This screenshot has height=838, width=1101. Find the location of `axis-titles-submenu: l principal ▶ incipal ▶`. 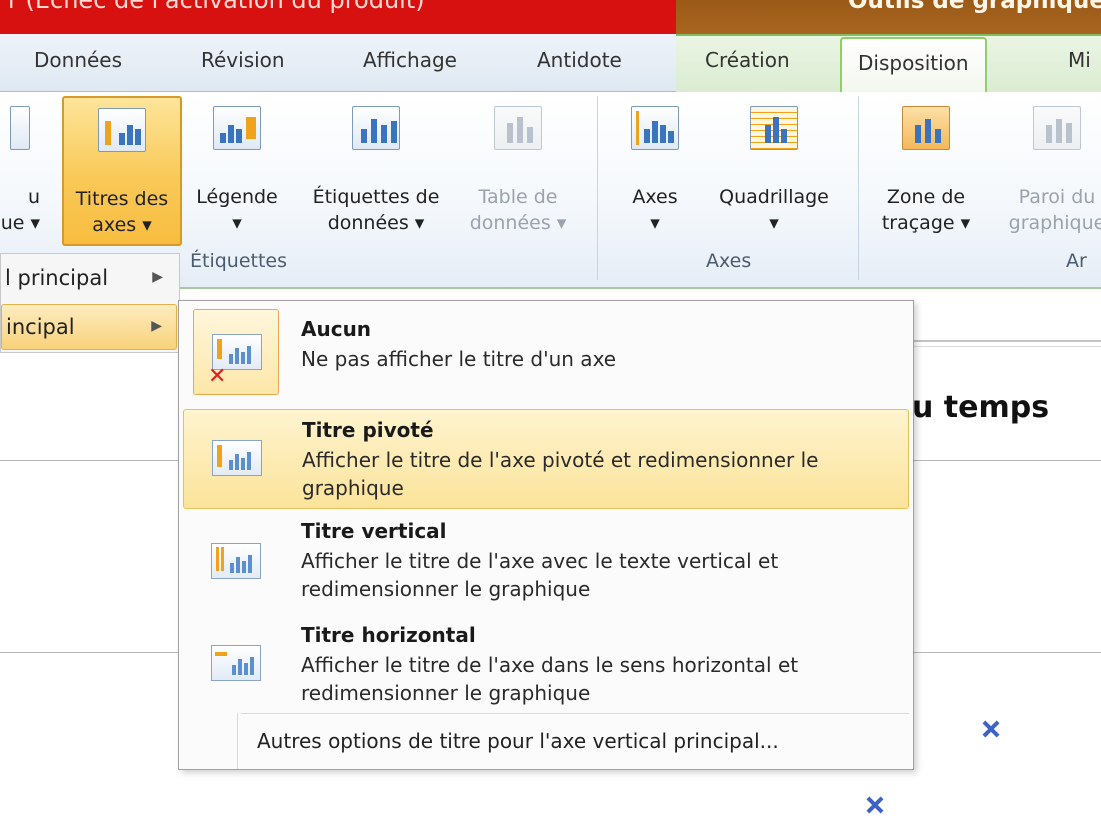

axis-titles-submenu: l principal ▶ incipal ▶ is located at coordinates (90, 303).